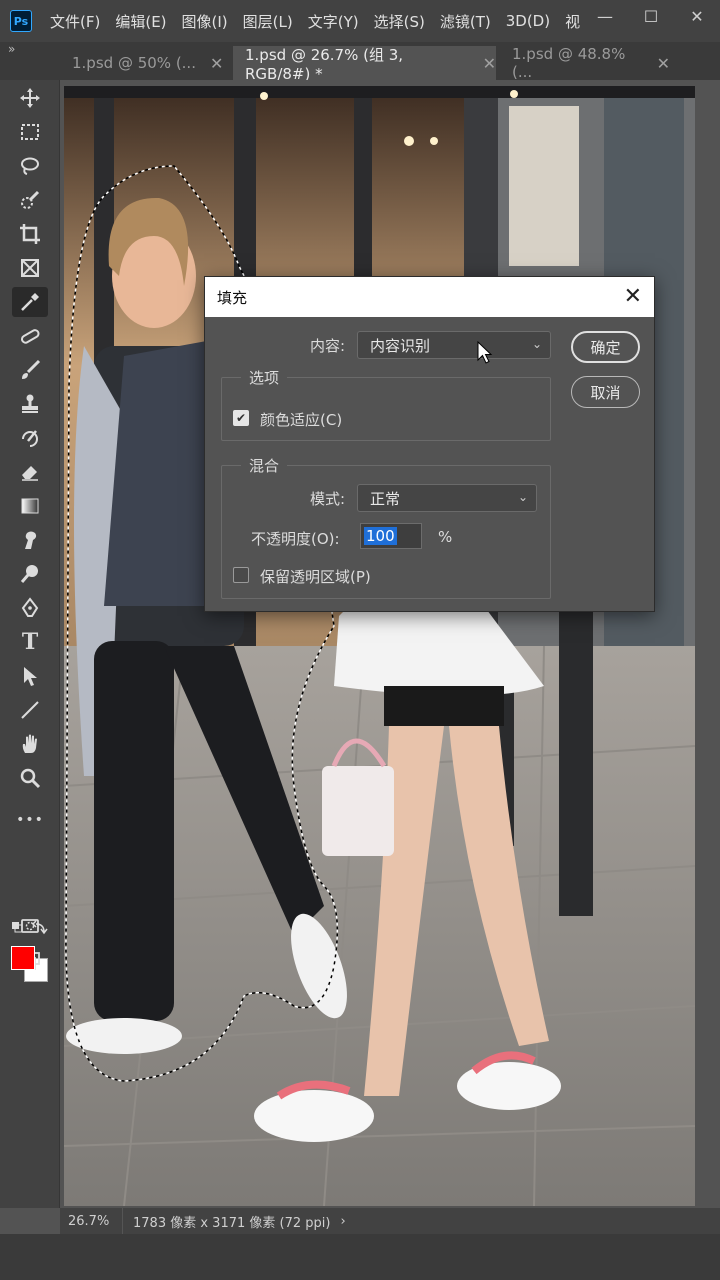 Image resolution: width=720 pixels, height=1280 pixels. Describe the element at coordinates (445, 537) in the screenshot. I see `opacity-unit: %` at that location.